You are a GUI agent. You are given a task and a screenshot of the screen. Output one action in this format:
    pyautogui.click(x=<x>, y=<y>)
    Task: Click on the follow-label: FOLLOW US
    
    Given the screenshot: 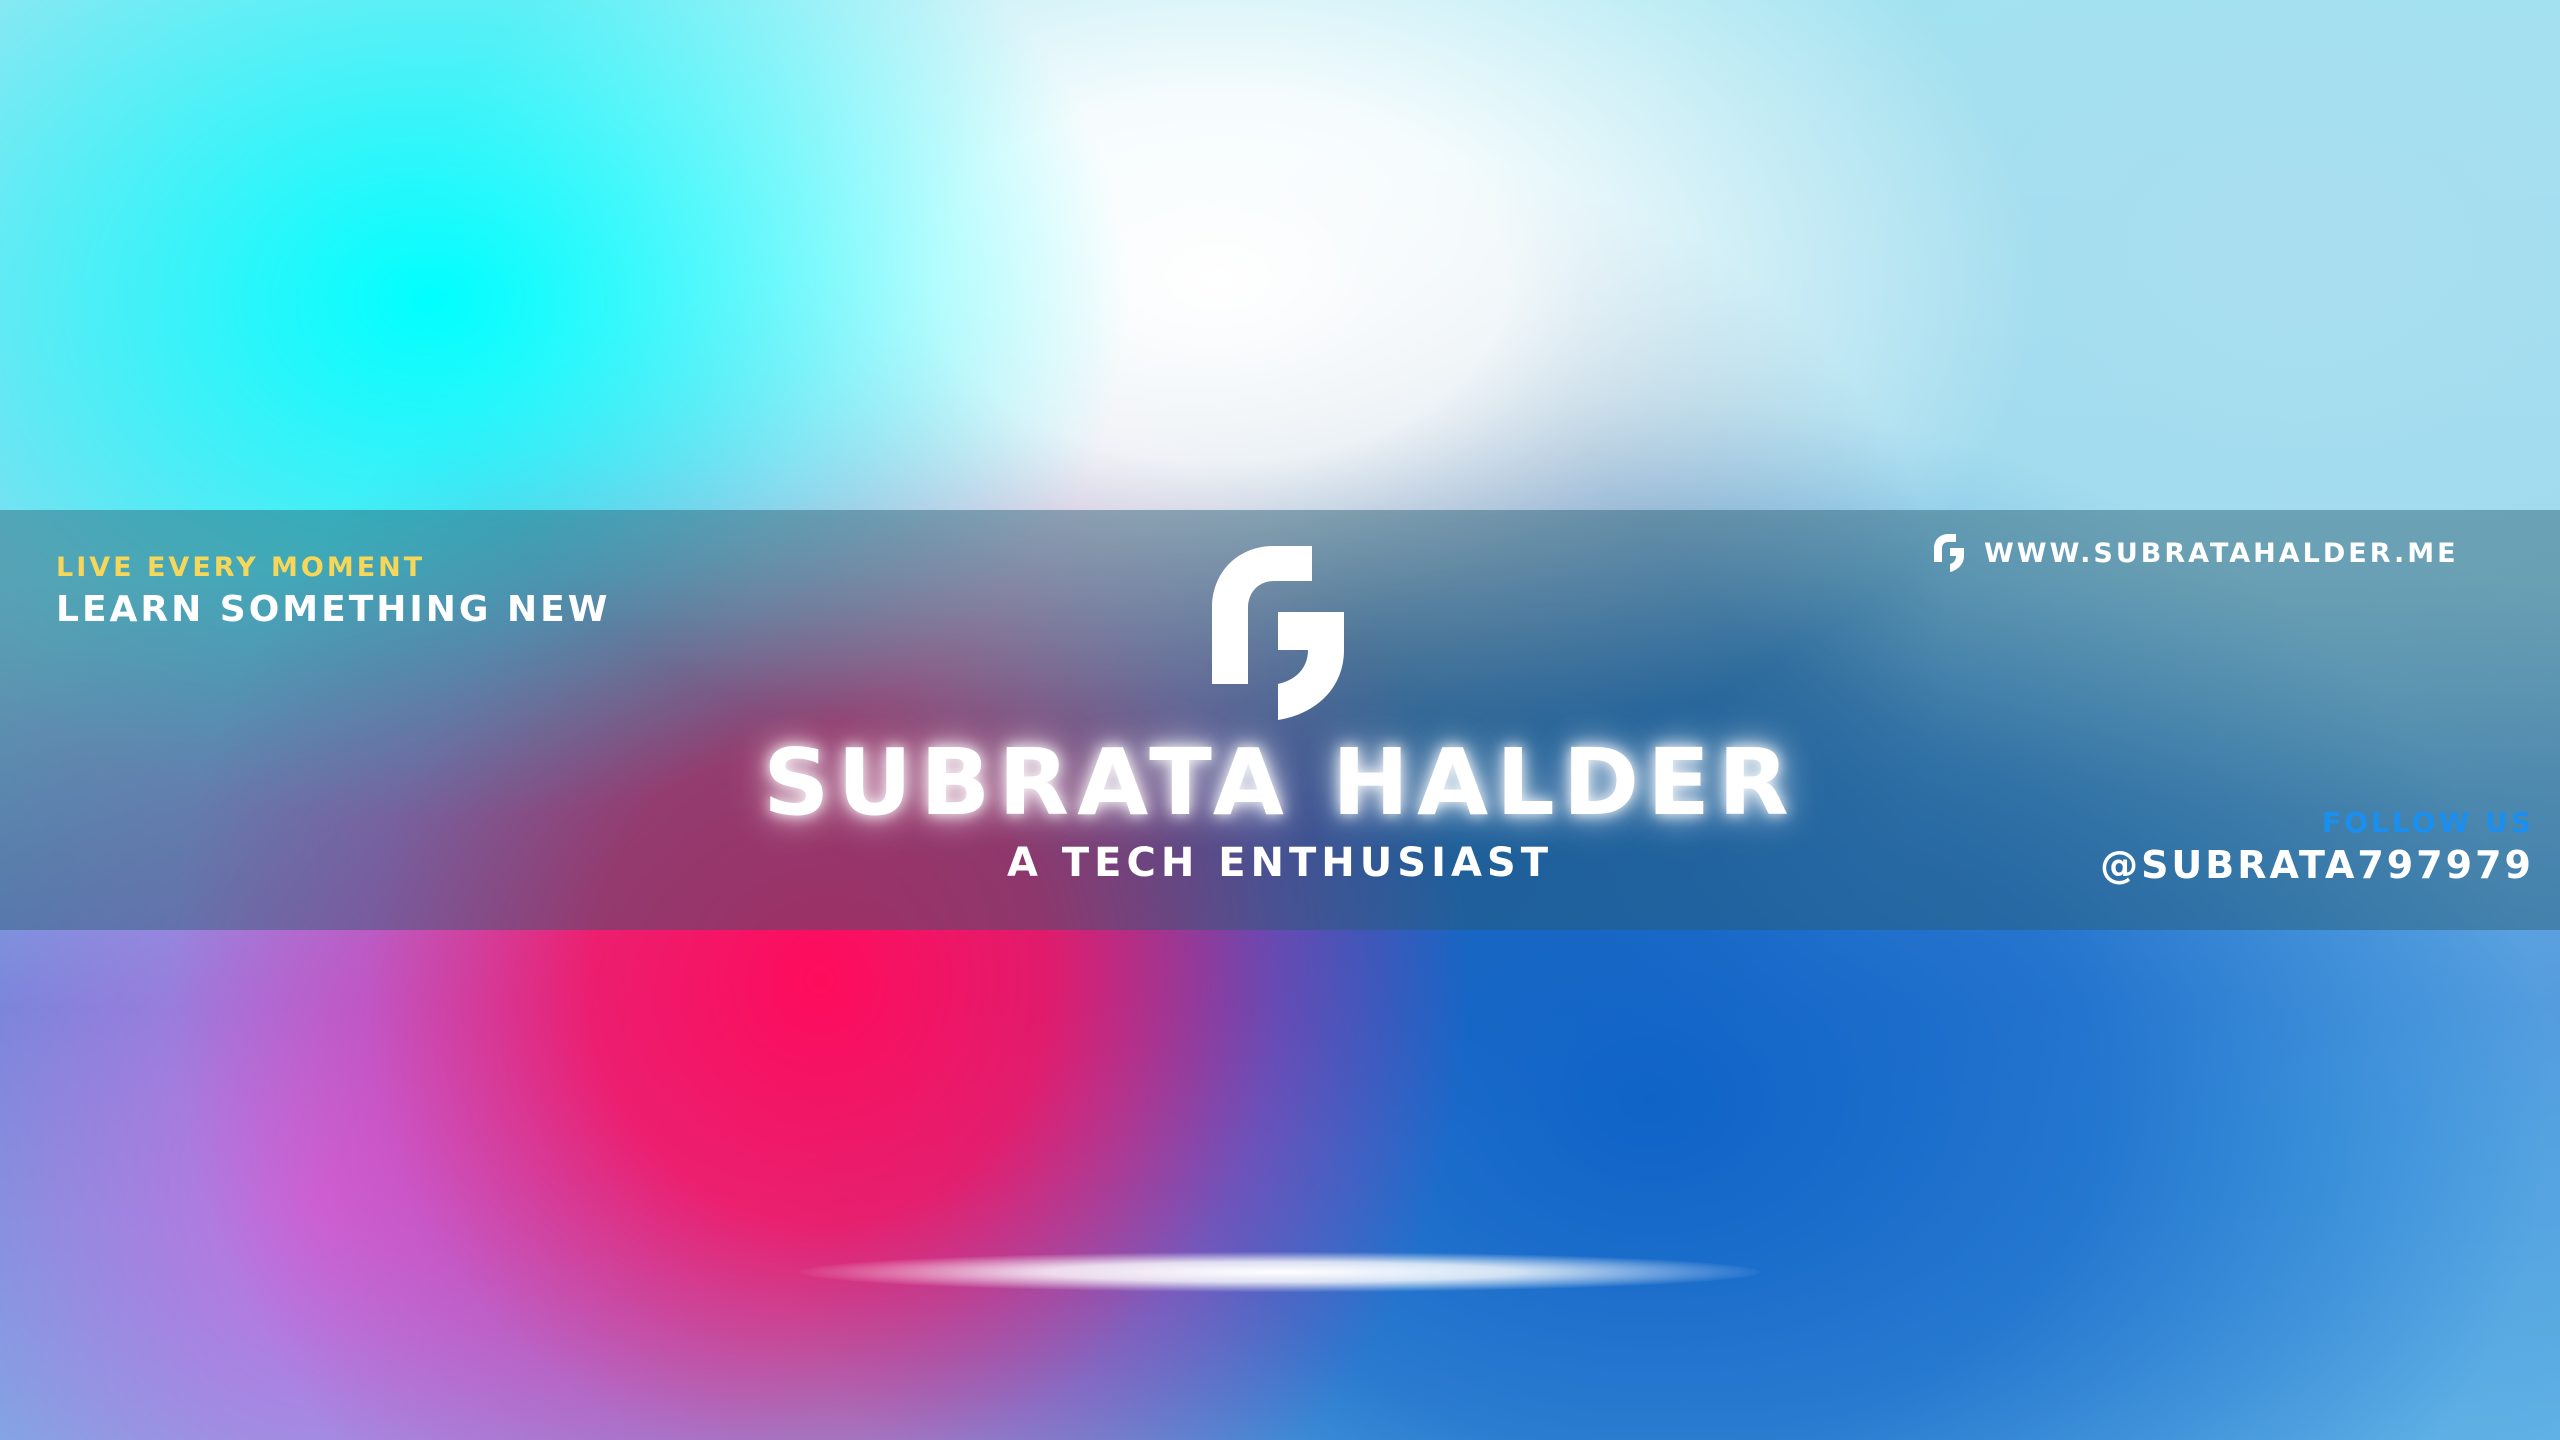 What is the action you would take?
    pyautogui.click(x=2428, y=822)
    